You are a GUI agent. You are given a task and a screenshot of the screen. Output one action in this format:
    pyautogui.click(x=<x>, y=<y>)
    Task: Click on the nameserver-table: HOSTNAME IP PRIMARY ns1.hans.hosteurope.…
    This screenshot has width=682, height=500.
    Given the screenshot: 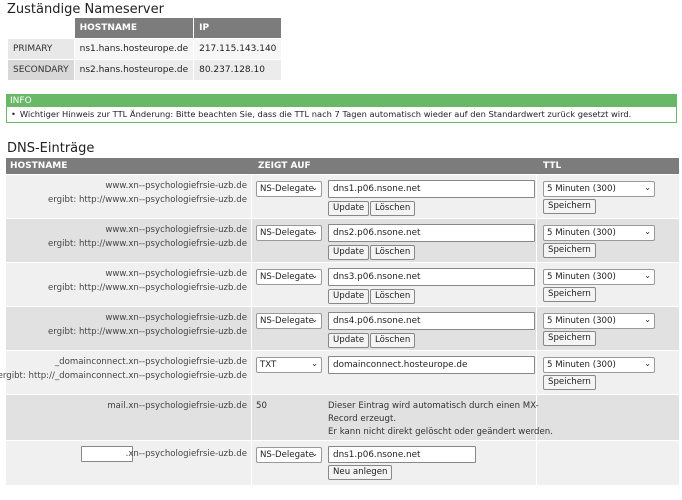 What is the action you would take?
    pyautogui.click(x=145, y=49)
    